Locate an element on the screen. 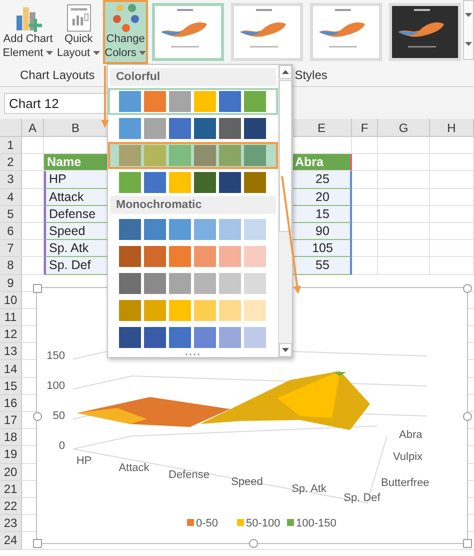 Image resolution: width=474 pixels, height=556 pixels. row-number: 7 is located at coordinates (11, 249).